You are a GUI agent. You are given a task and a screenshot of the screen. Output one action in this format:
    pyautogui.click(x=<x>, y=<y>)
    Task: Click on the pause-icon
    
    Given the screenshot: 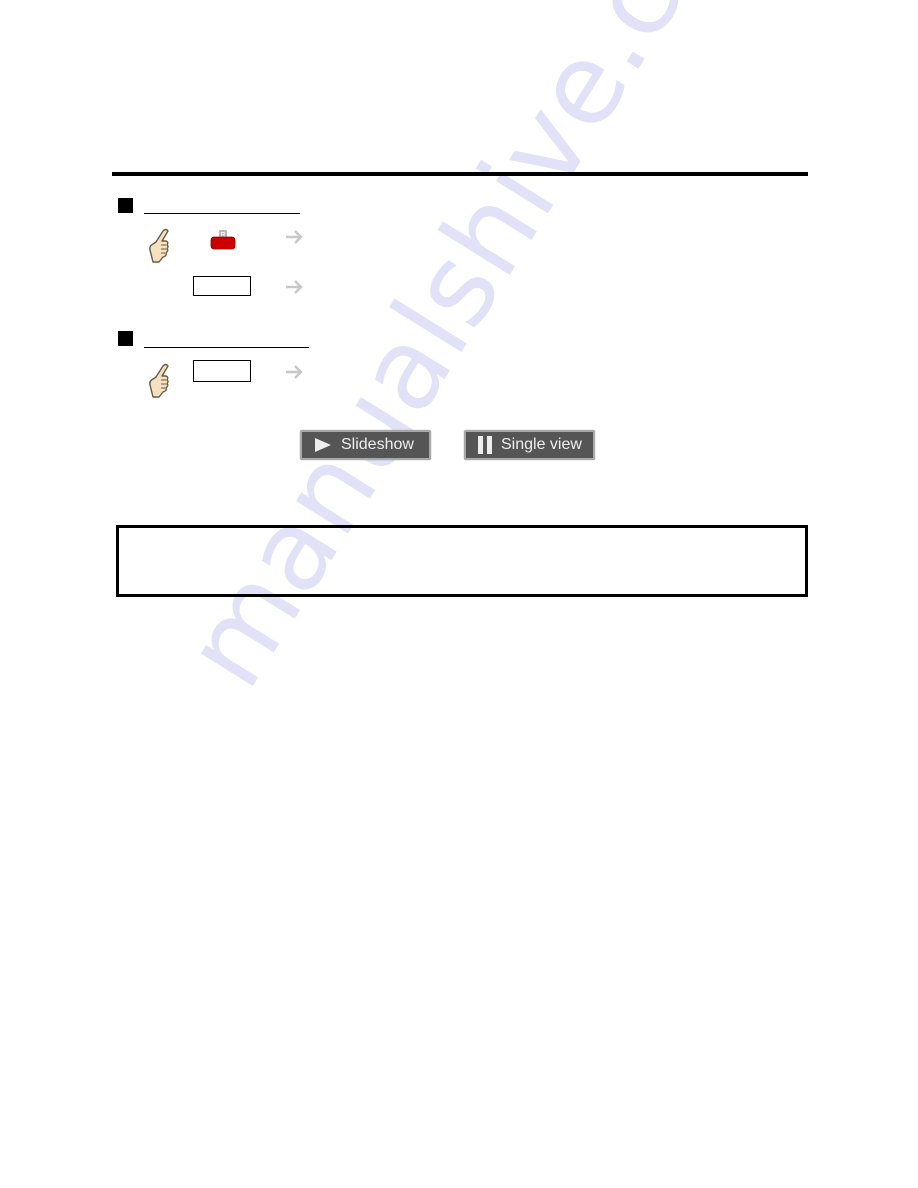 What is the action you would take?
    pyautogui.click(x=485, y=445)
    